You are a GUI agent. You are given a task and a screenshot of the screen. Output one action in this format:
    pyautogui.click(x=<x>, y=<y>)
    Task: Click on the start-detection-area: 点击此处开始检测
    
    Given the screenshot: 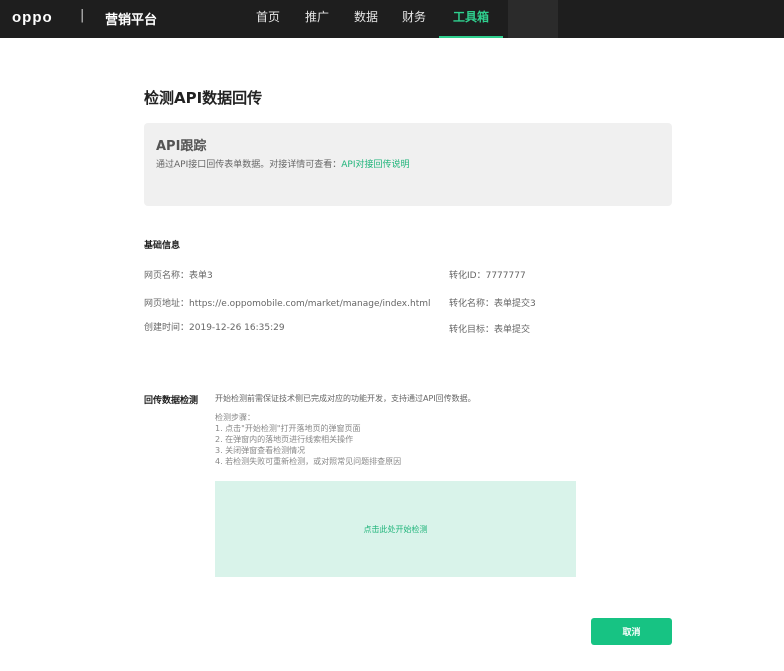 What is the action you would take?
    pyautogui.click(x=395, y=529)
    